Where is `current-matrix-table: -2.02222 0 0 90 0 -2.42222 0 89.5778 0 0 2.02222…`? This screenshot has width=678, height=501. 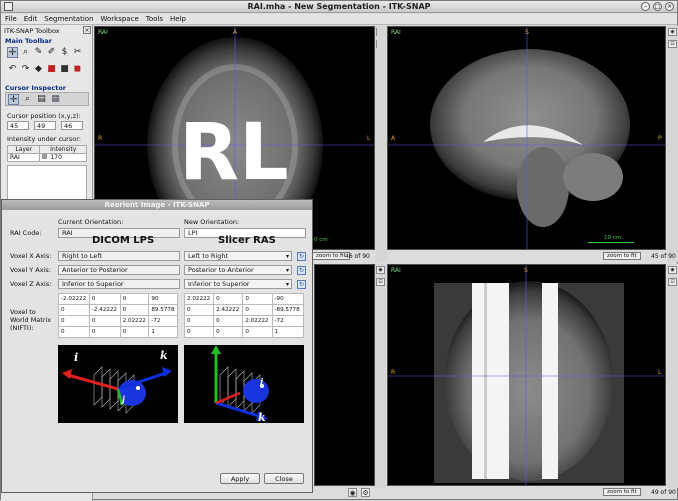 current-matrix-table: -2.02222 0 0 90 0 -2.42222 0 89.5778 0 0 2.02222… is located at coordinates (118, 315).